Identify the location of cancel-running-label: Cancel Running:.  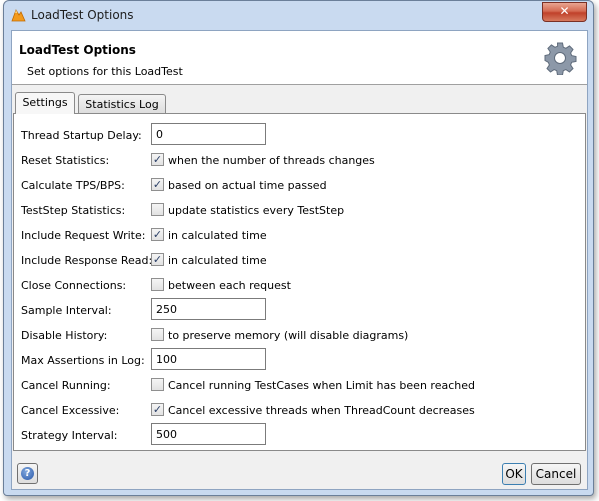
(66, 385).